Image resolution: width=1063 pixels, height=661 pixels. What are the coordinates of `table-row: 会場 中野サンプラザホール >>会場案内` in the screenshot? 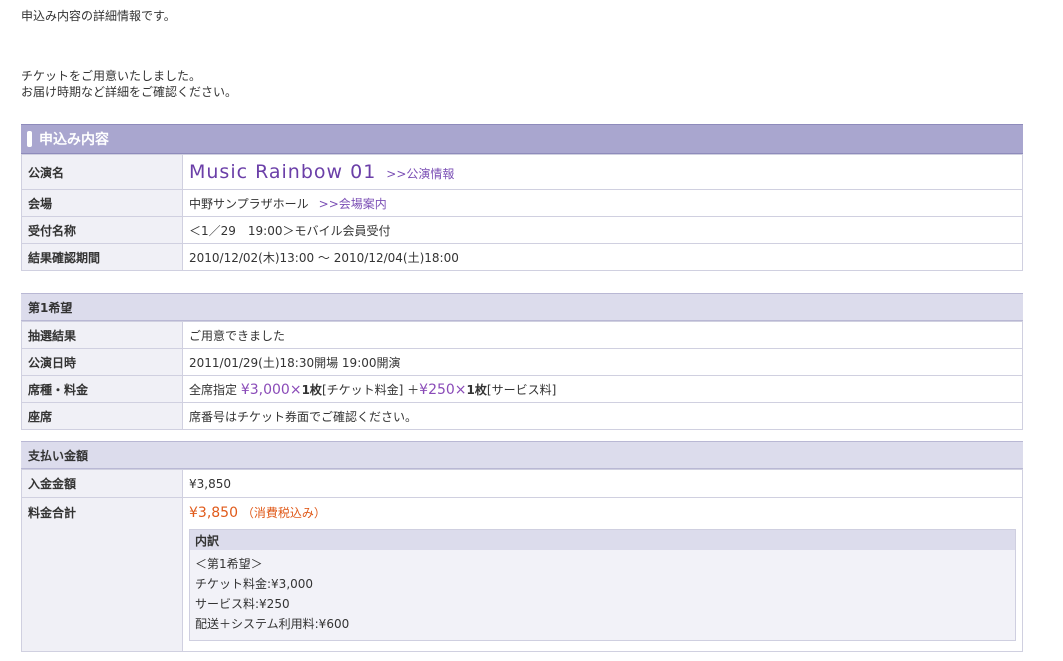 It's located at (522, 203).